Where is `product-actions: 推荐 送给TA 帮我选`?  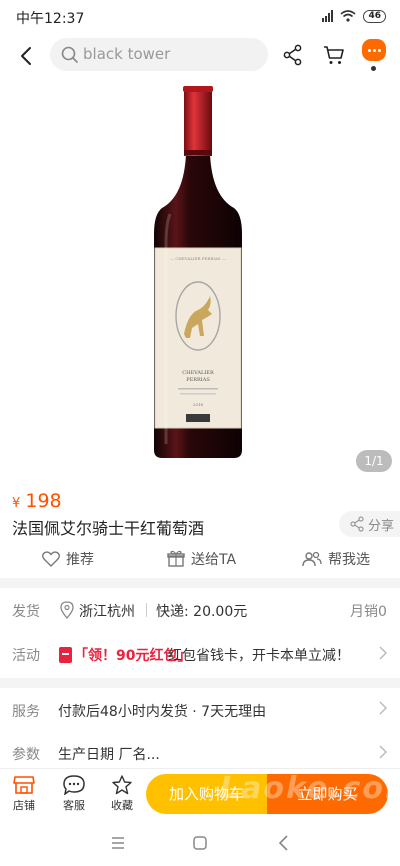 product-actions: 推荐 送给TA 帮我选 is located at coordinates (200, 559).